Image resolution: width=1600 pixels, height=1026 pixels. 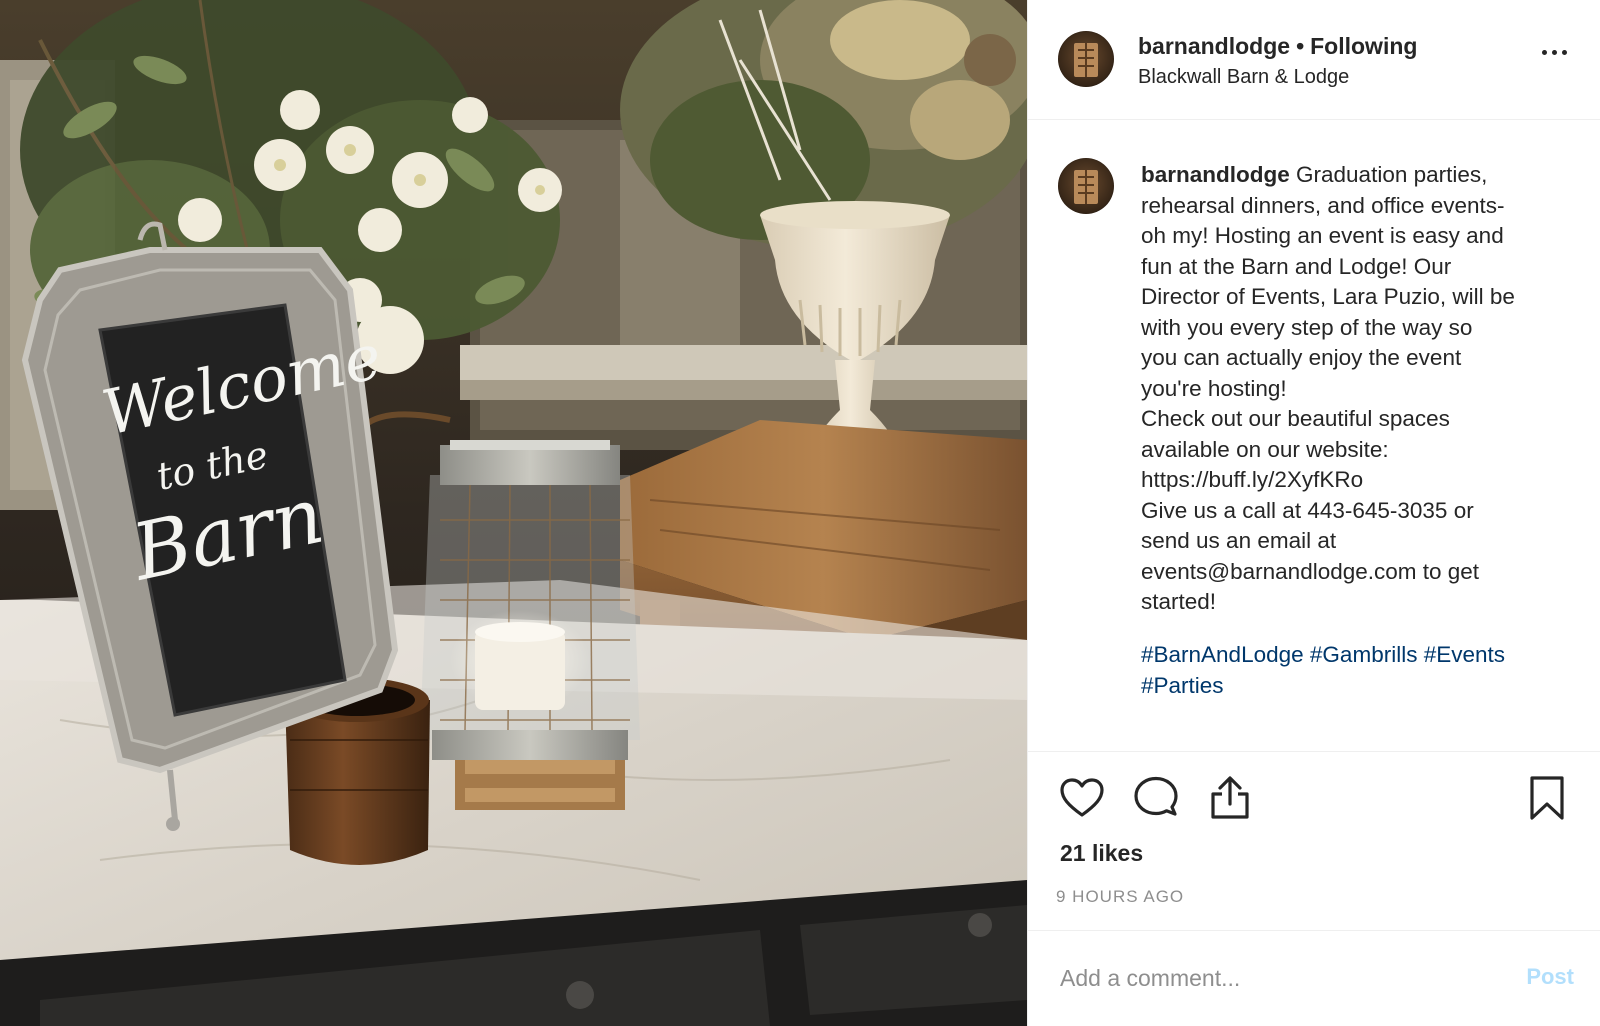 What do you see at coordinates (1464, 654) in the screenshot?
I see `hashtag-link: #Events` at bounding box center [1464, 654].